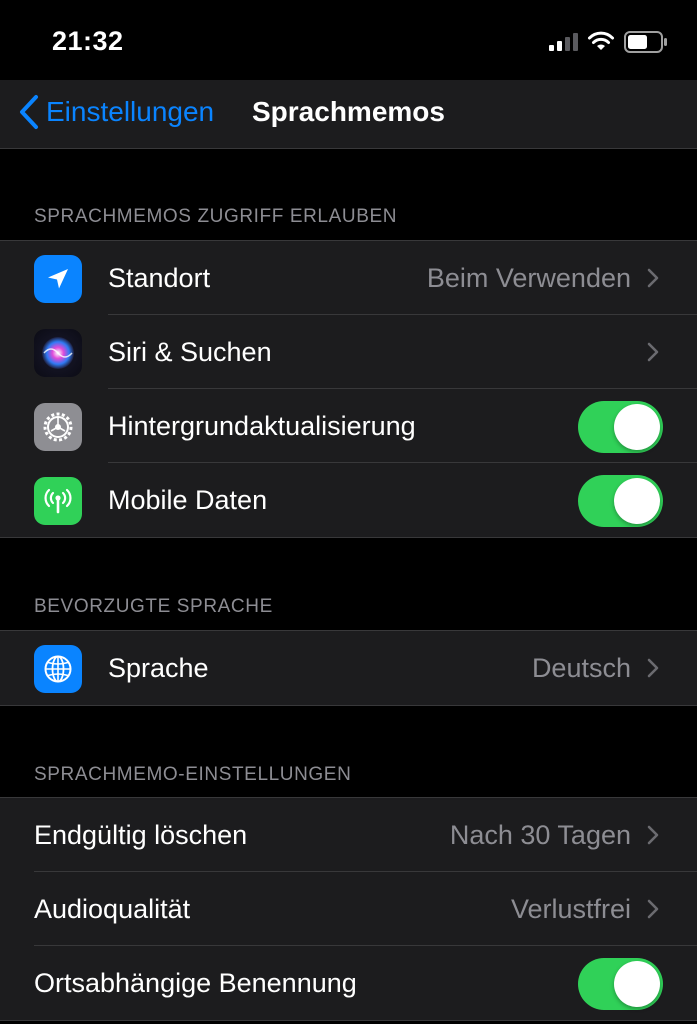 The height and width of the screenshot is (1024, 697). I want to click on row-label: Hintergrundaktualisierung, so click(262, 425).